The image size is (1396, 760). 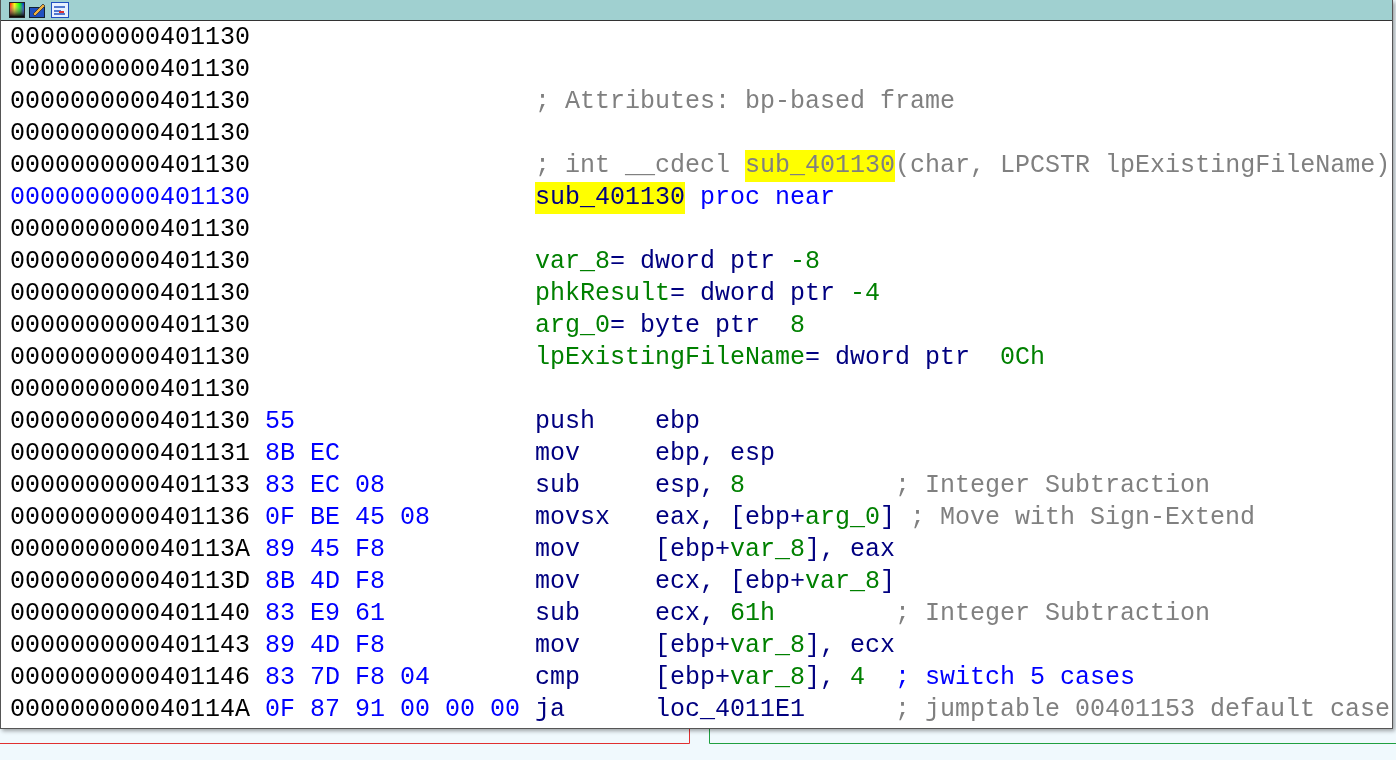 I want to click on comment-text: ; jumptable 00401153 default case, so click(x=1143, y=710).